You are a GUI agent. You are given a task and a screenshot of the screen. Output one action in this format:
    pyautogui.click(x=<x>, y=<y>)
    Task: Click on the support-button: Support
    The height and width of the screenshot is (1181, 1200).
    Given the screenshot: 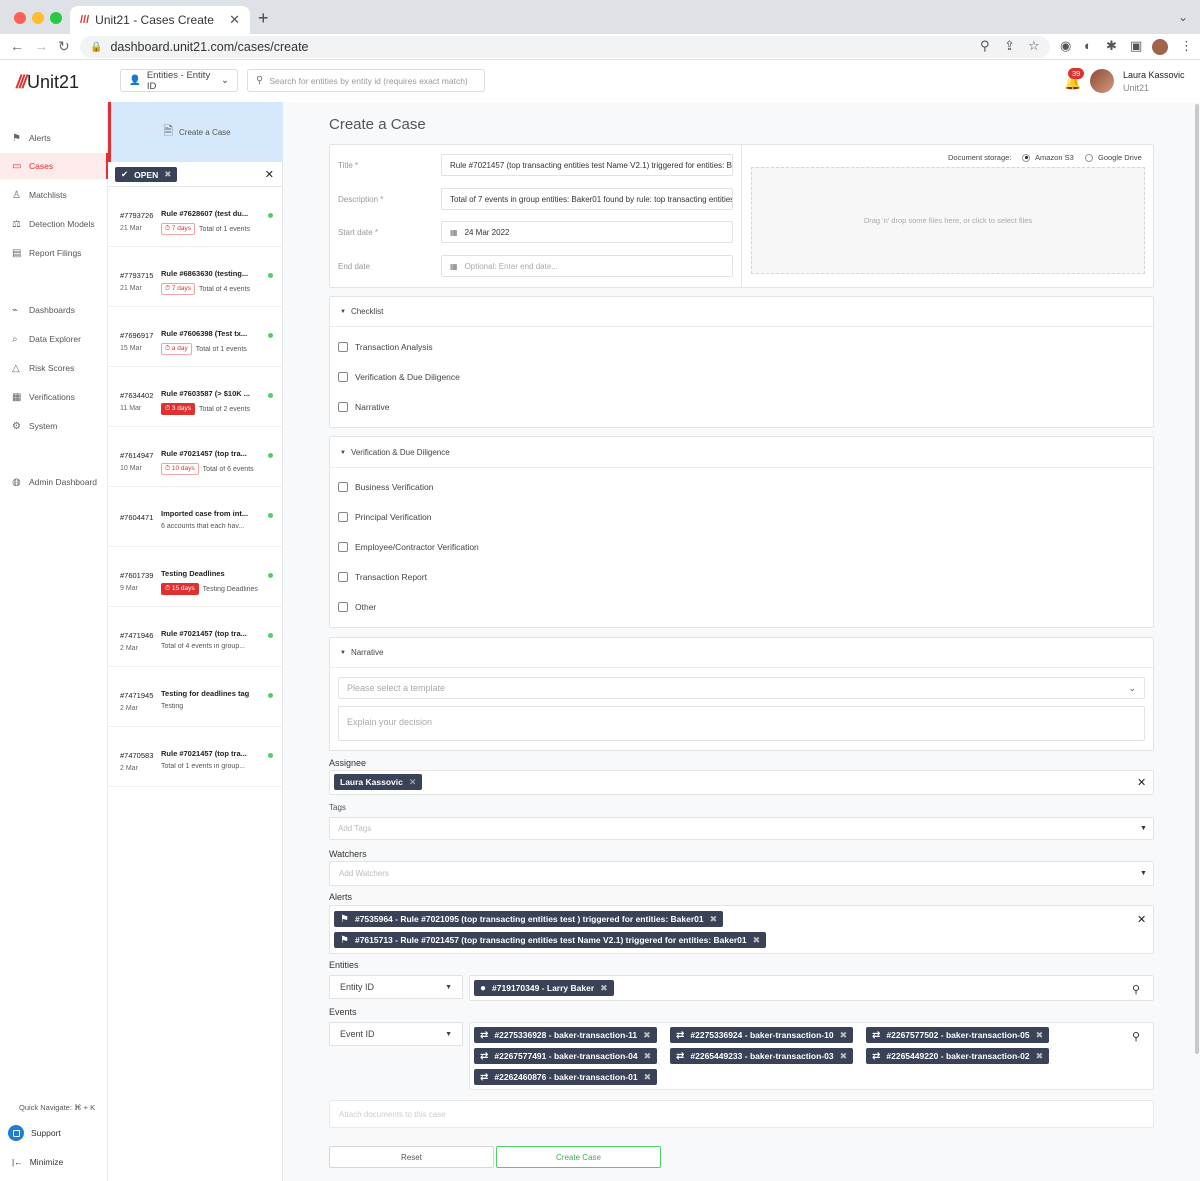 What is the action you would take?
    pyautogui.click(x=34, y=1133)
    